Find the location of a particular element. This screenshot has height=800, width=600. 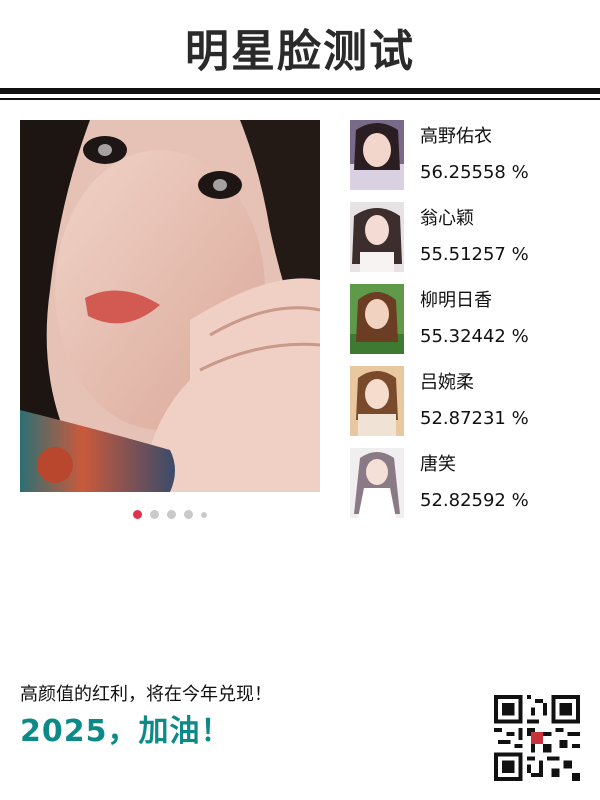

carousel-indicator is located at coordinates (170, 514).